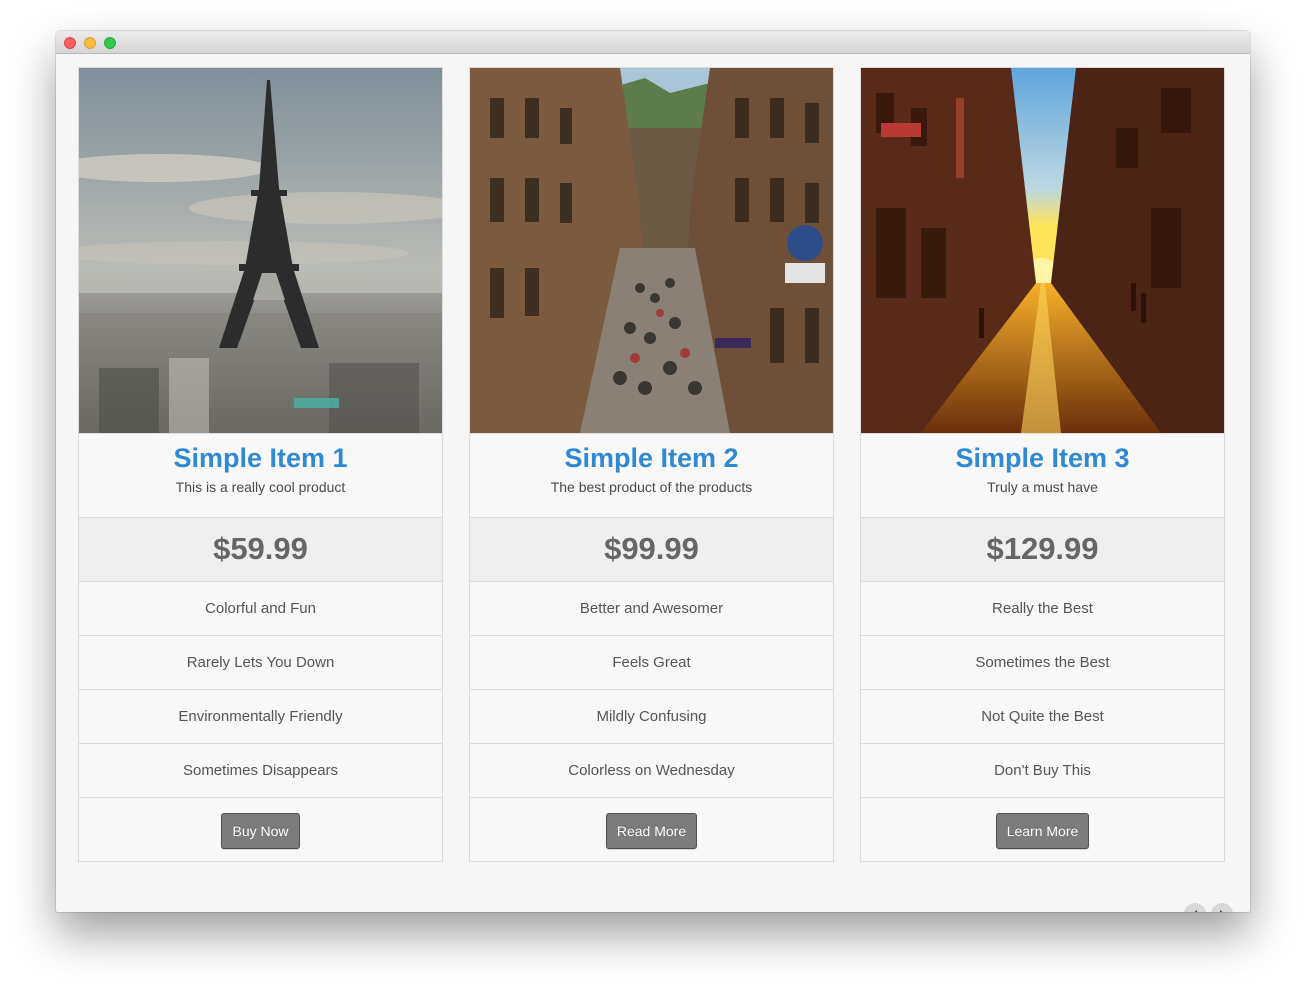  What do you see at coordinates (260, 458) in the screenshot?
I see `product-title: Simple Item 1` at bounding box center [260, 458].